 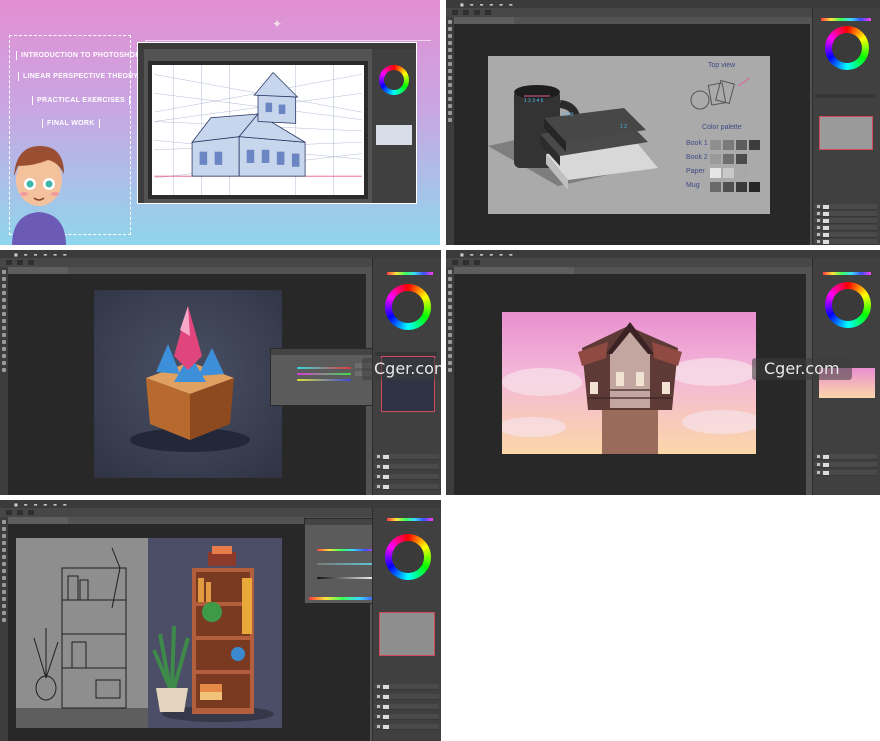 What do you see at coordinates (697, 143) in the screenshot?
I see `palette-row-label: Book 1` at bounding box center [697, 143].